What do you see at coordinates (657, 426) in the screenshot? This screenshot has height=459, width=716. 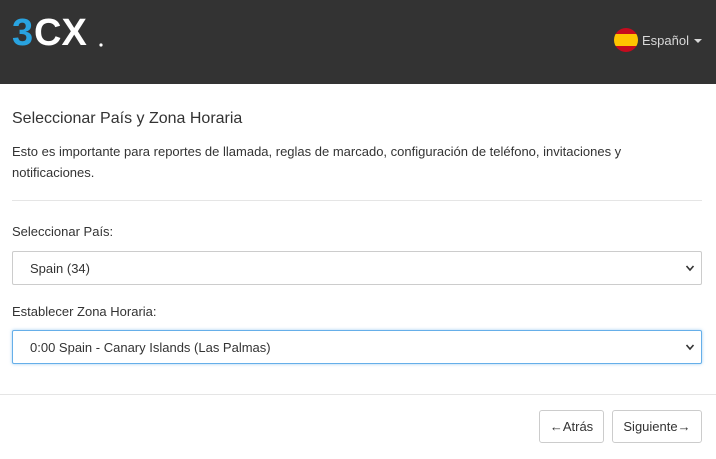 I see `next-button: Siguiente→` at bounding box center [657, 426].